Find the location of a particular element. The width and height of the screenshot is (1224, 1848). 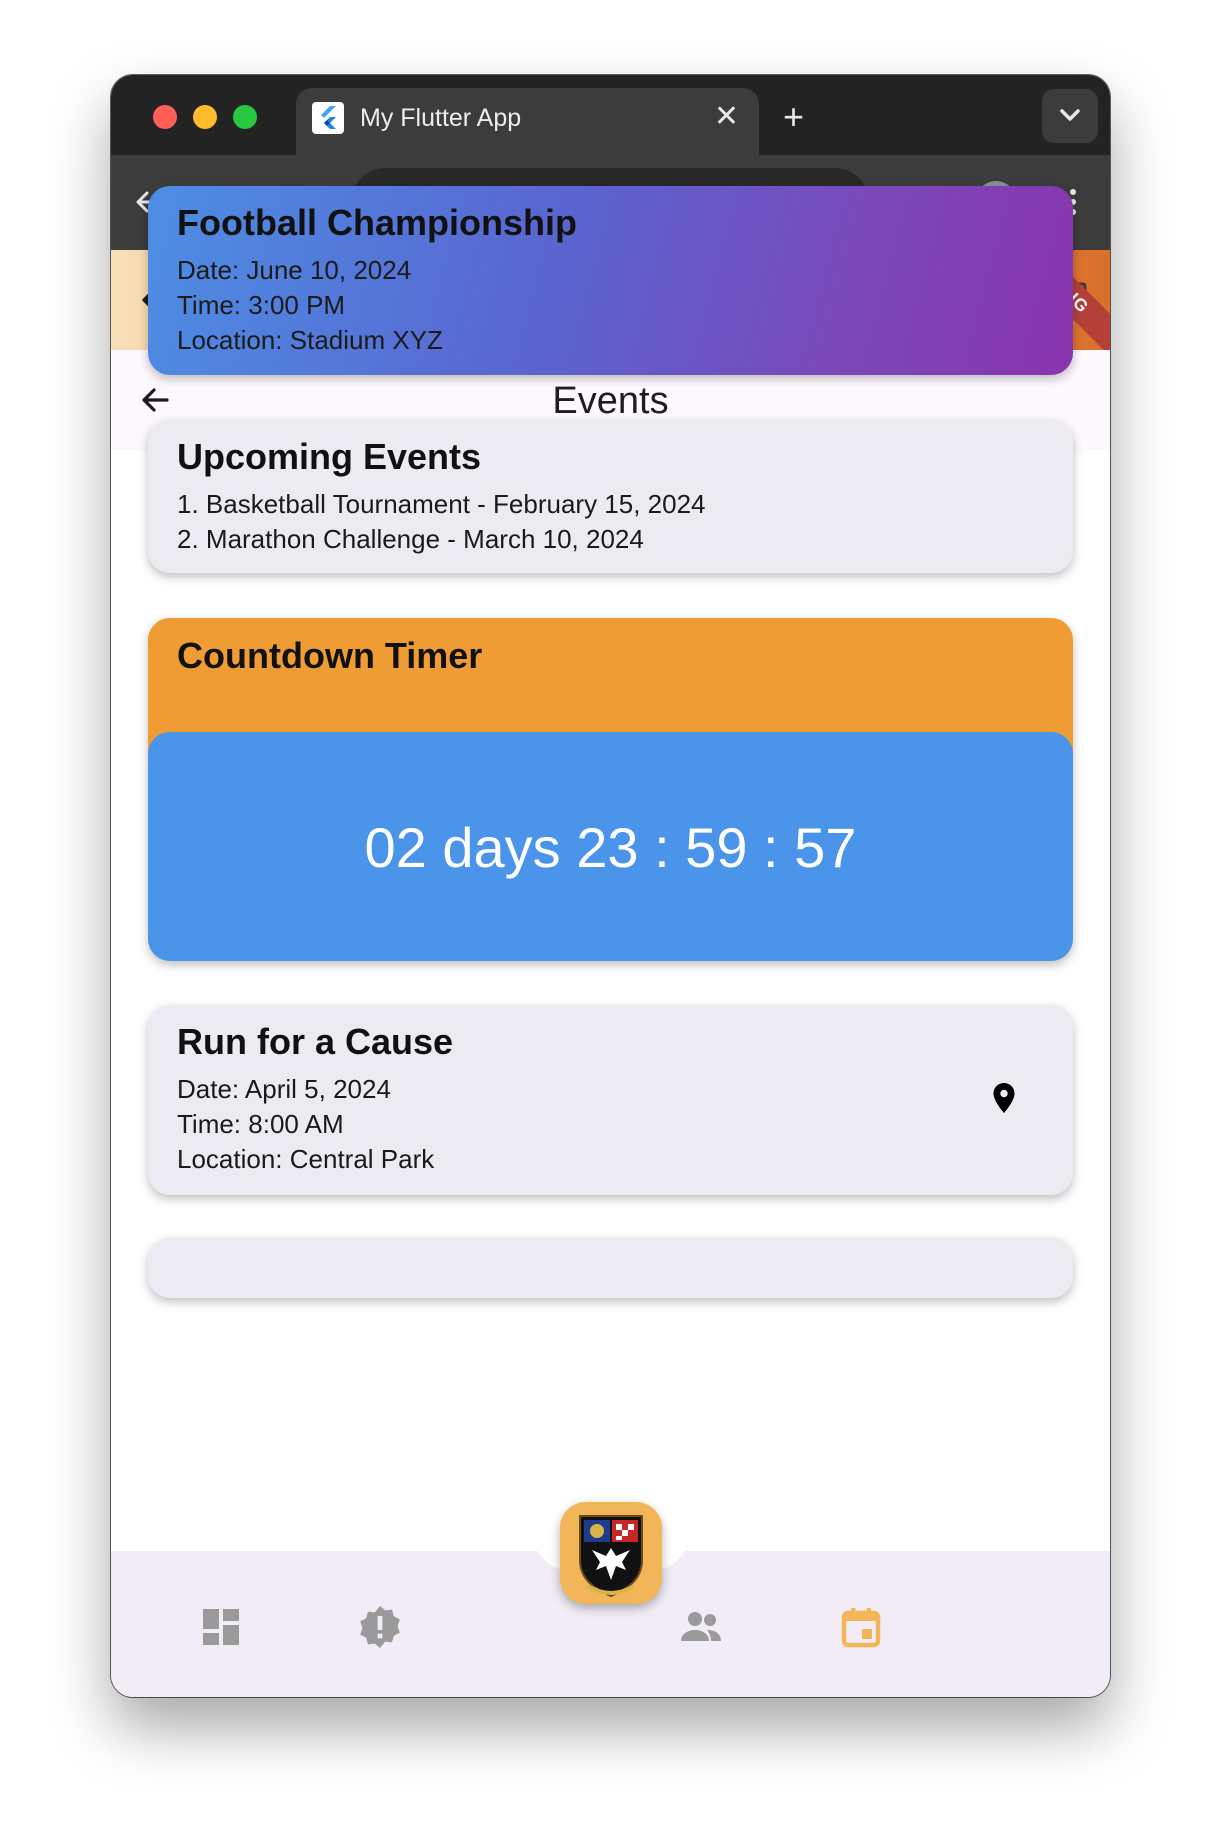

chevron-down-icon is located at coordinates (1070, 115).